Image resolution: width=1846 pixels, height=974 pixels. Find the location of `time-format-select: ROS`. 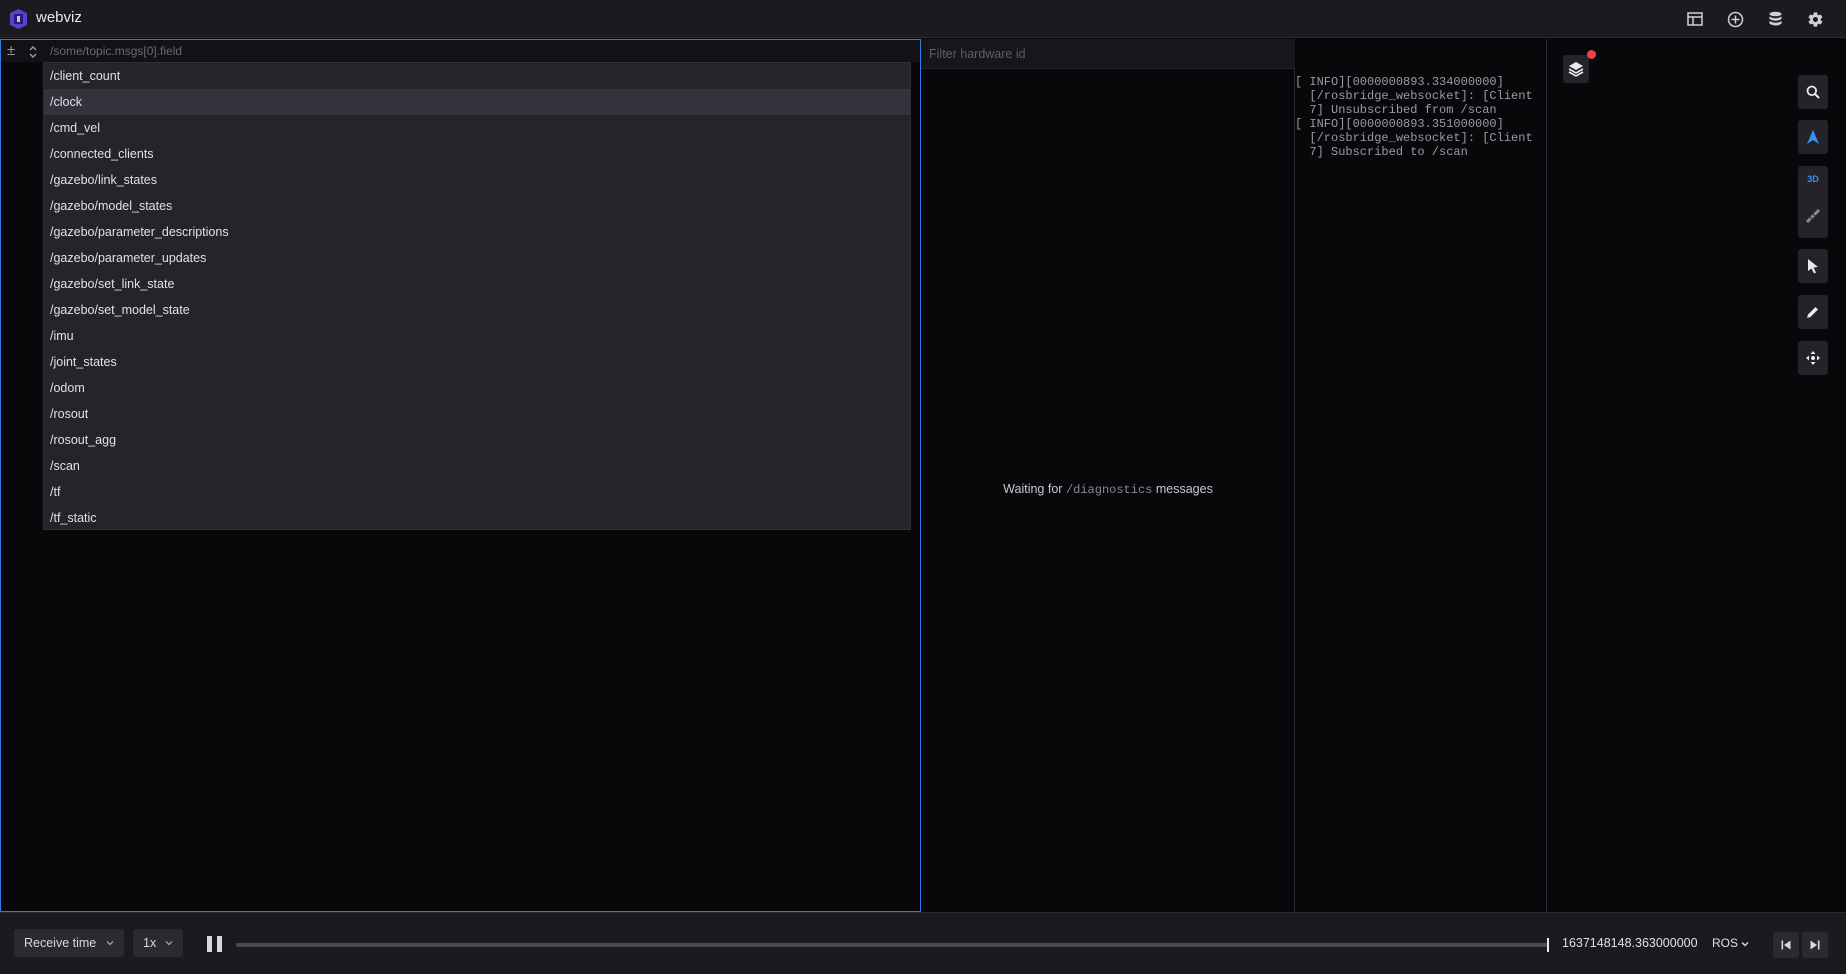

time-format-select: ROS is located at coordinates (1725, 943).